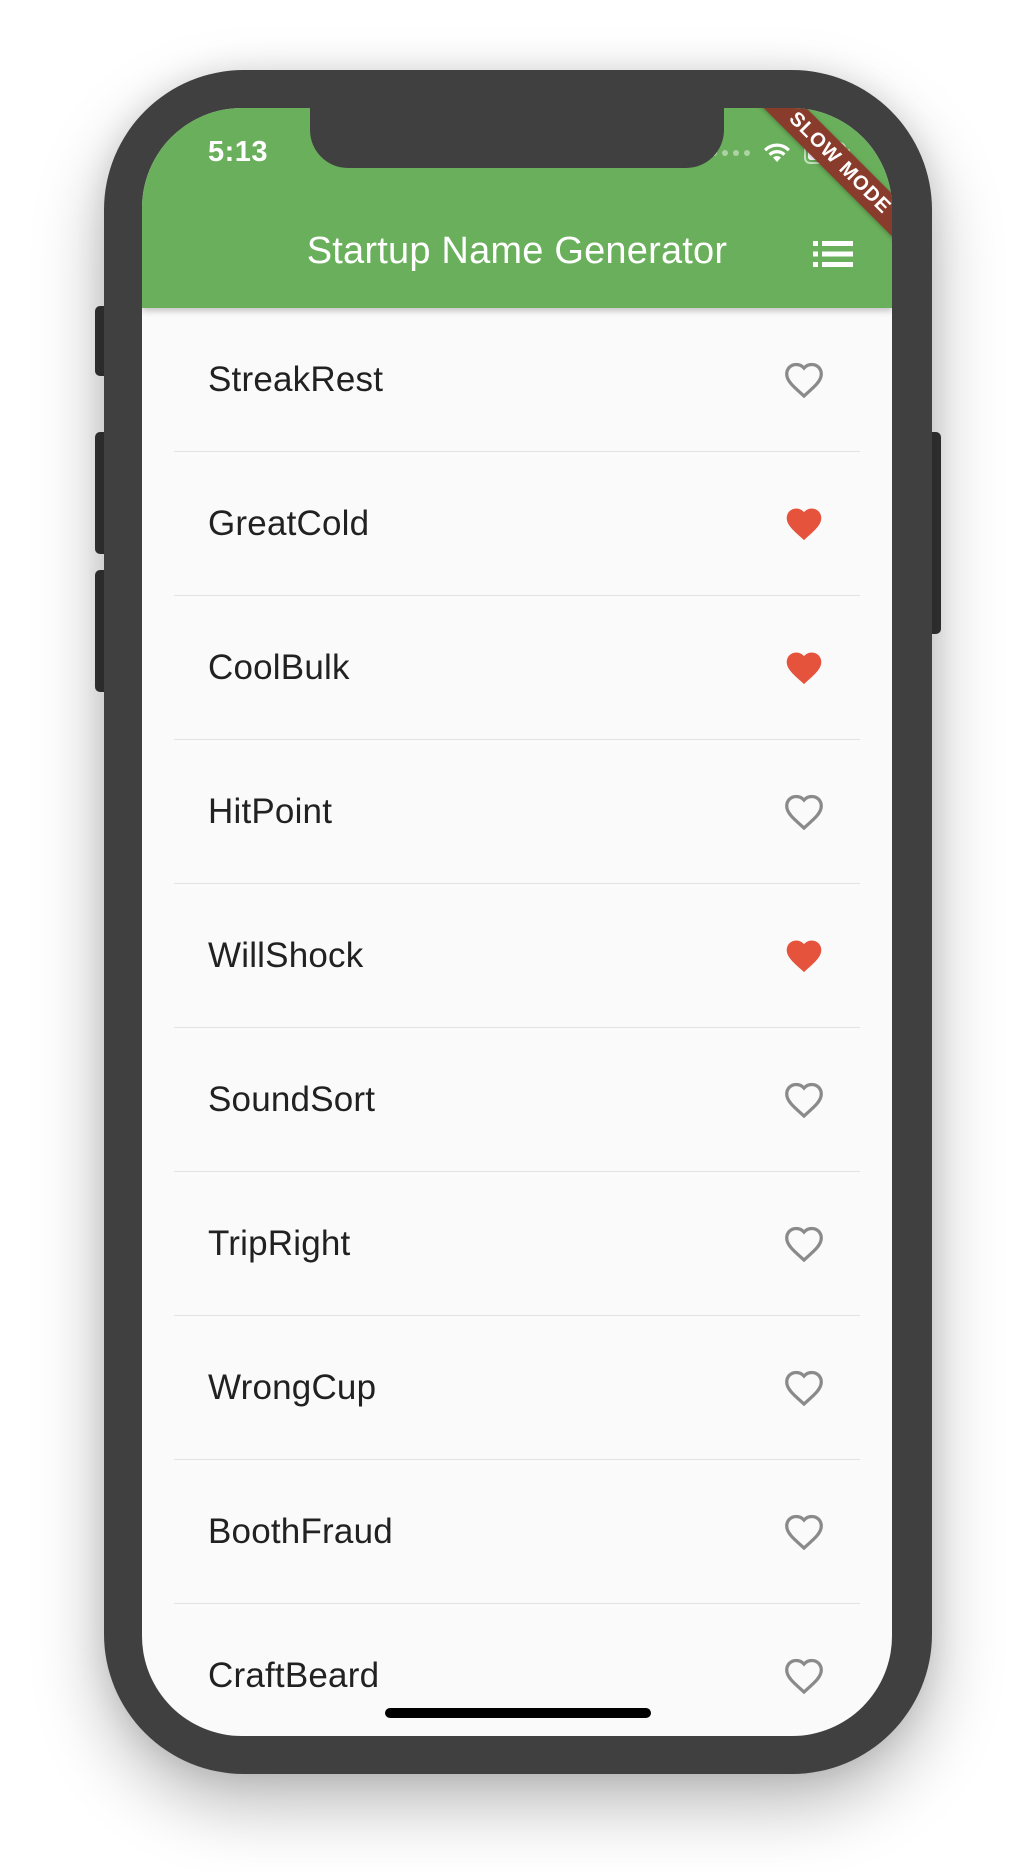 Image resolution: width=1034 pixels, height=1872 pixels. I want to click on home-indicator, so click(518, 1713).